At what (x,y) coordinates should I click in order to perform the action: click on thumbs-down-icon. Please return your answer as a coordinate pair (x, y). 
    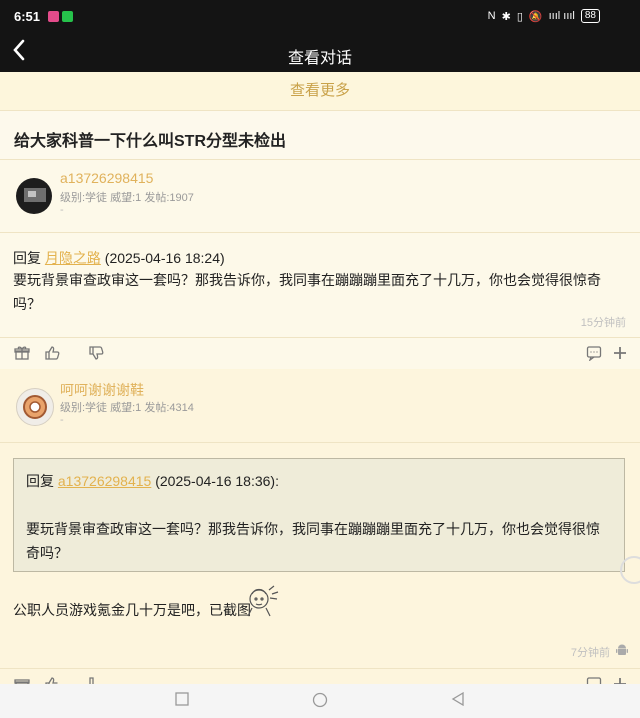
    Looking at the image, I should click on (96, 353).